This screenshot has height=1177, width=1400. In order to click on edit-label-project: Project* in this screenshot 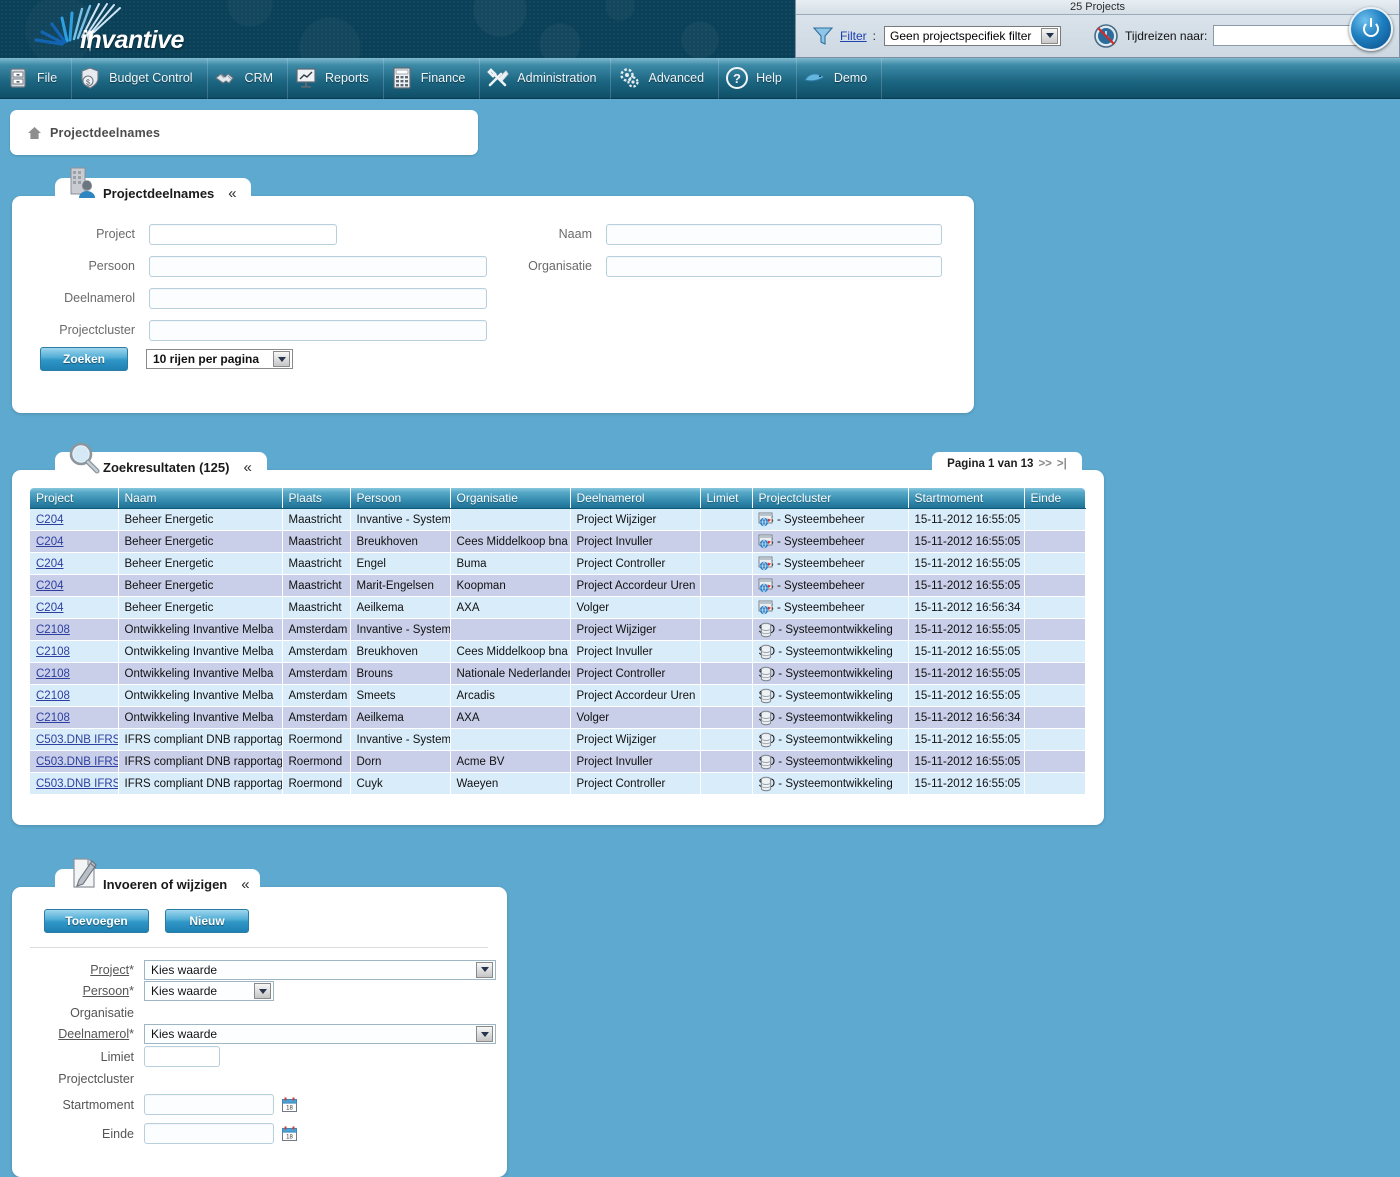, I will do `click(112, 969)`.